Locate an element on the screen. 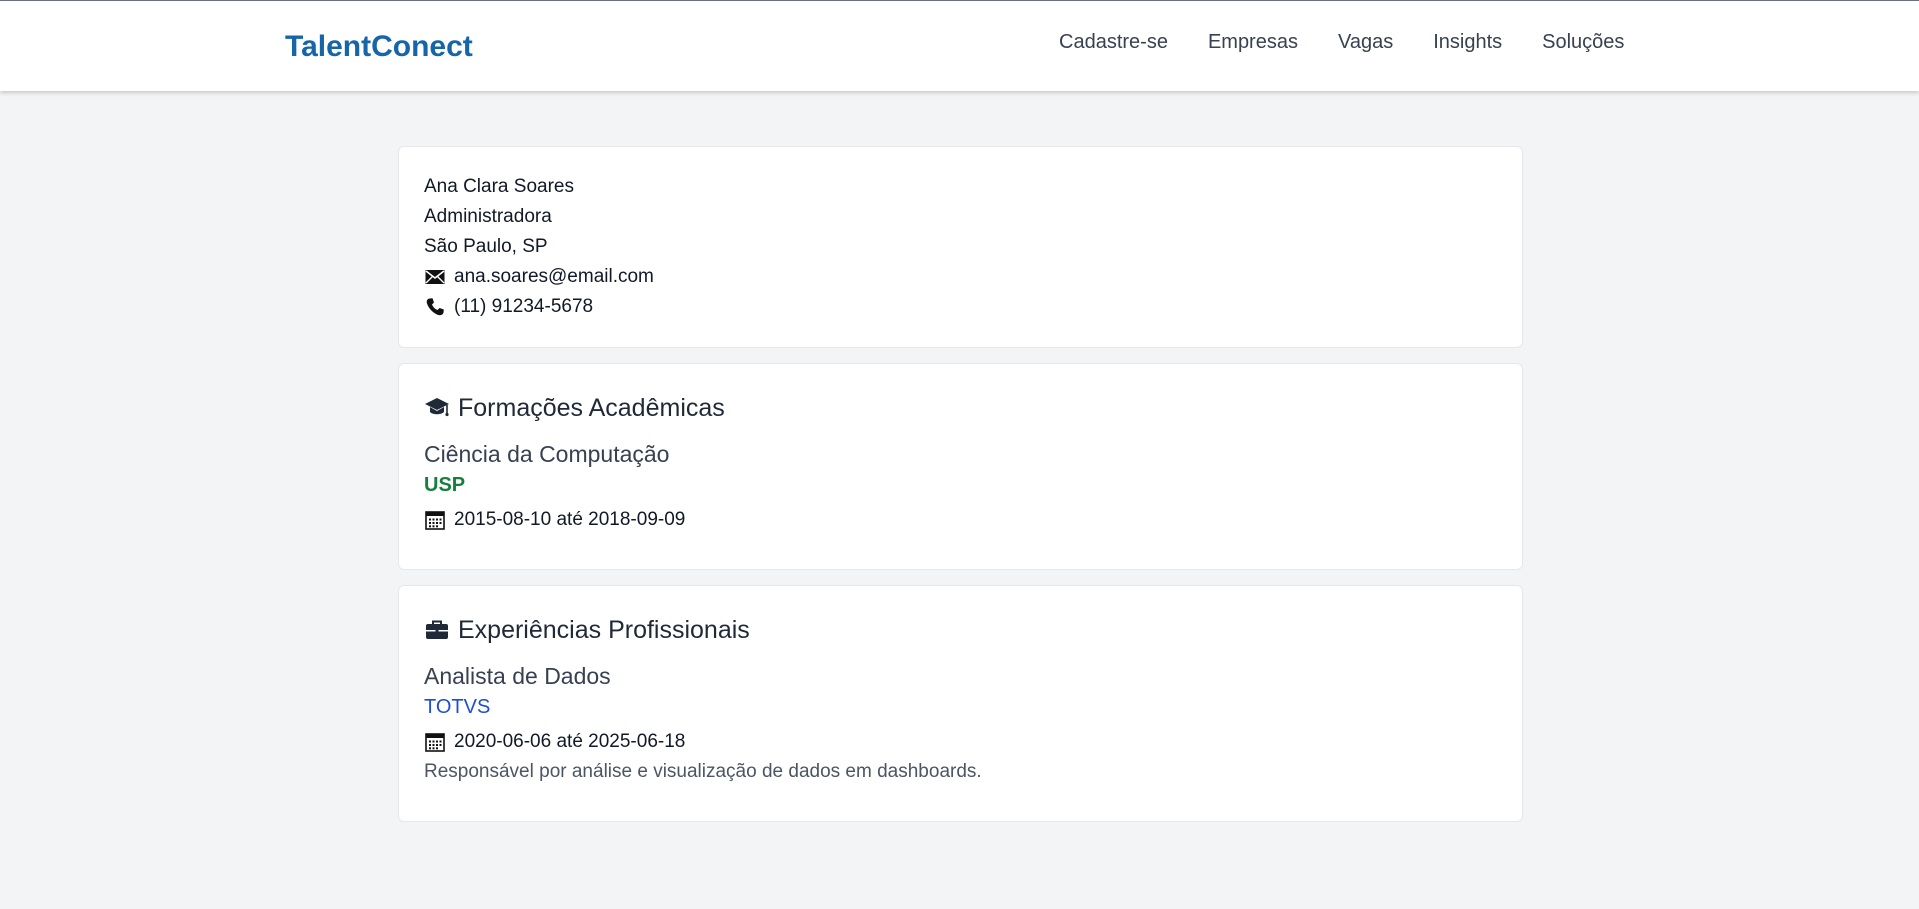  nav-insights: Insights is located at coordinates (1467, 42).